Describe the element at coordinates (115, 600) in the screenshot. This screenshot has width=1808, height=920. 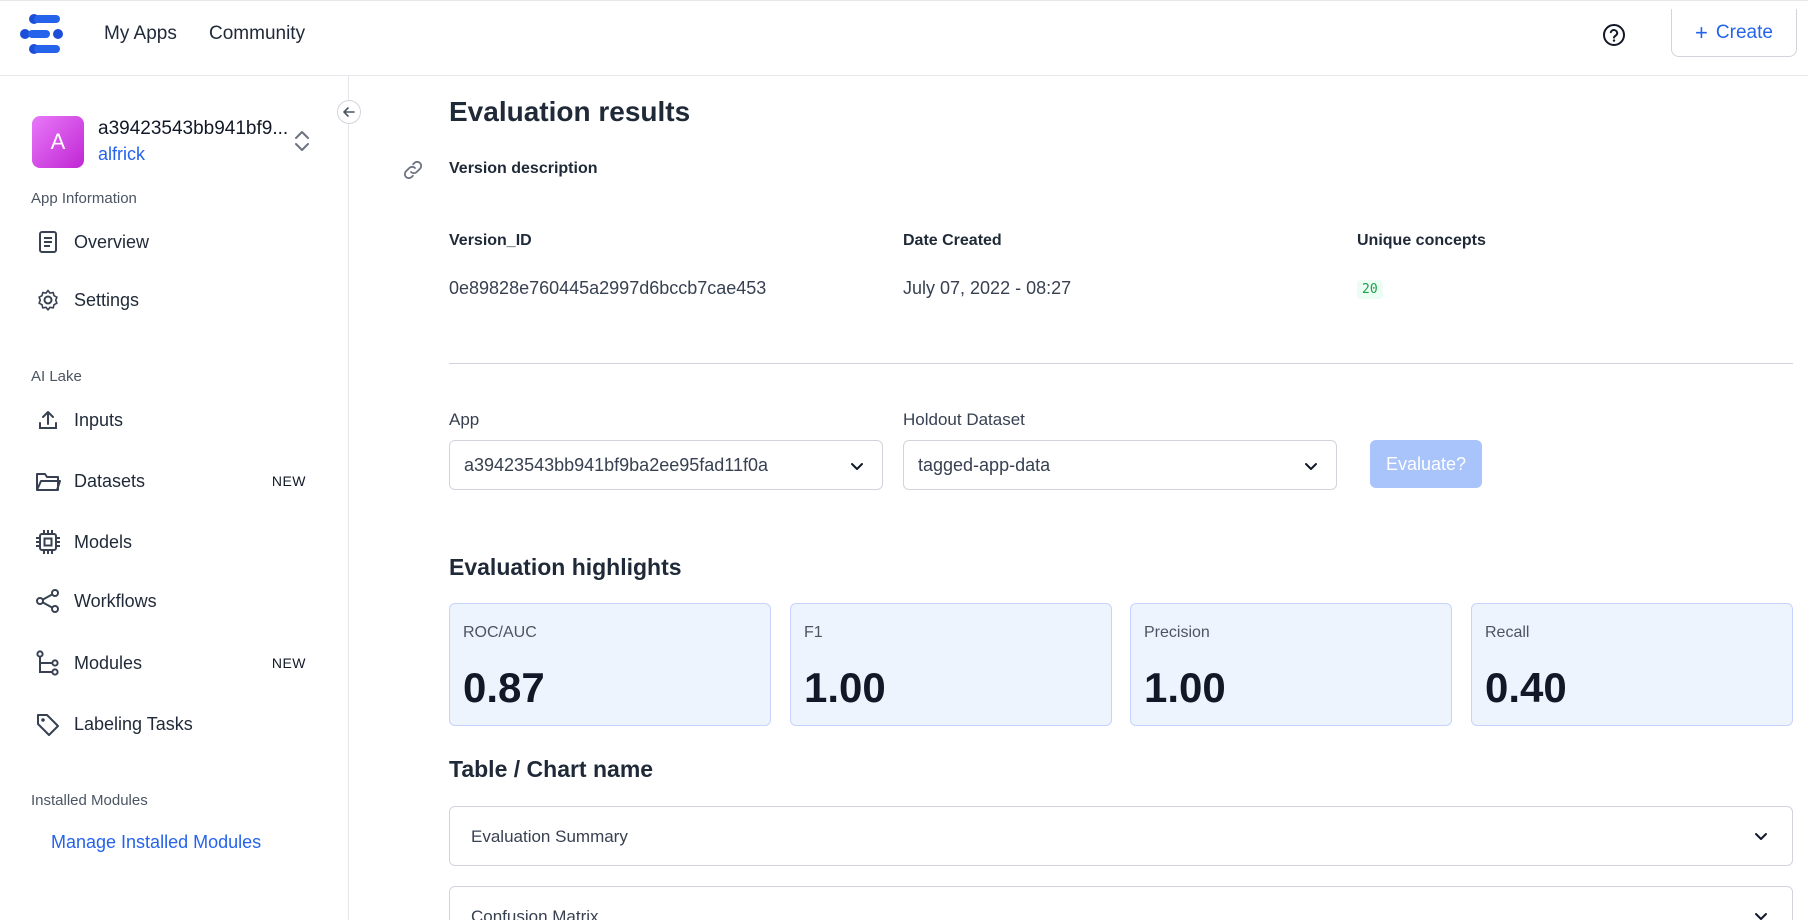
I see `sidebar-item-label: Workflows` at that location.